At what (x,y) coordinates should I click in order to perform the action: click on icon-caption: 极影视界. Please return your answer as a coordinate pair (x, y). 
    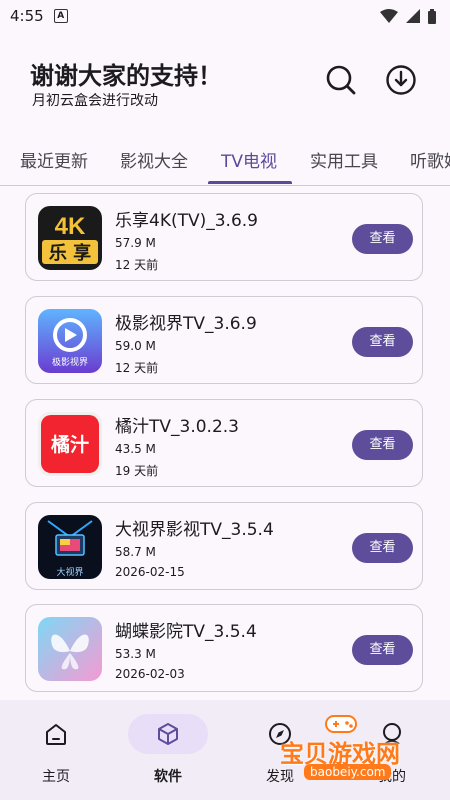
    Looking at the image, I should click on (69, 363).